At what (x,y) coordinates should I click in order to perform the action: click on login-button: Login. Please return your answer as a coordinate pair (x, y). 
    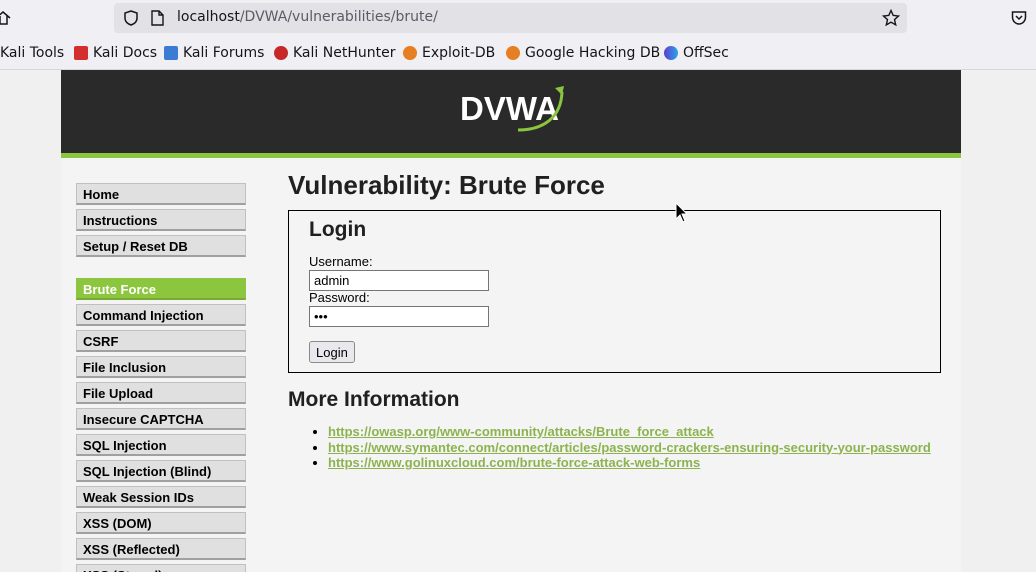
    Looking at the image, I should click on (332, 352).